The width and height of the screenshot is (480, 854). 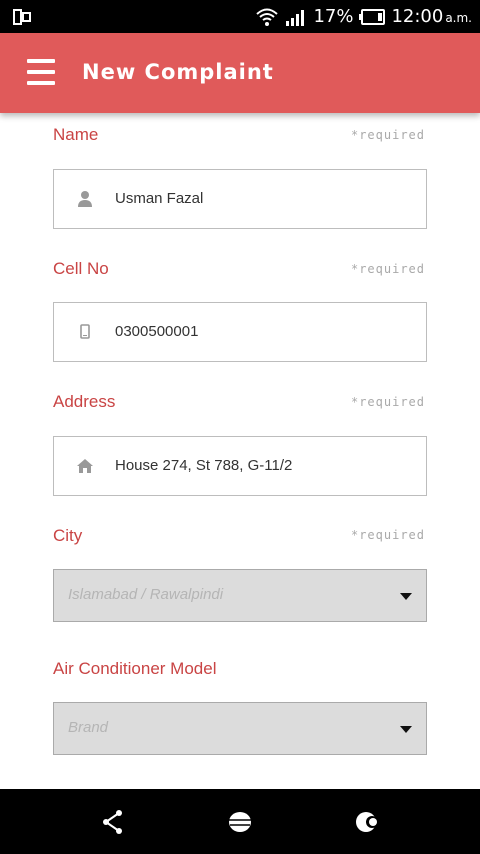 I want to click on name-label: Name, so click(x=76, y=134).